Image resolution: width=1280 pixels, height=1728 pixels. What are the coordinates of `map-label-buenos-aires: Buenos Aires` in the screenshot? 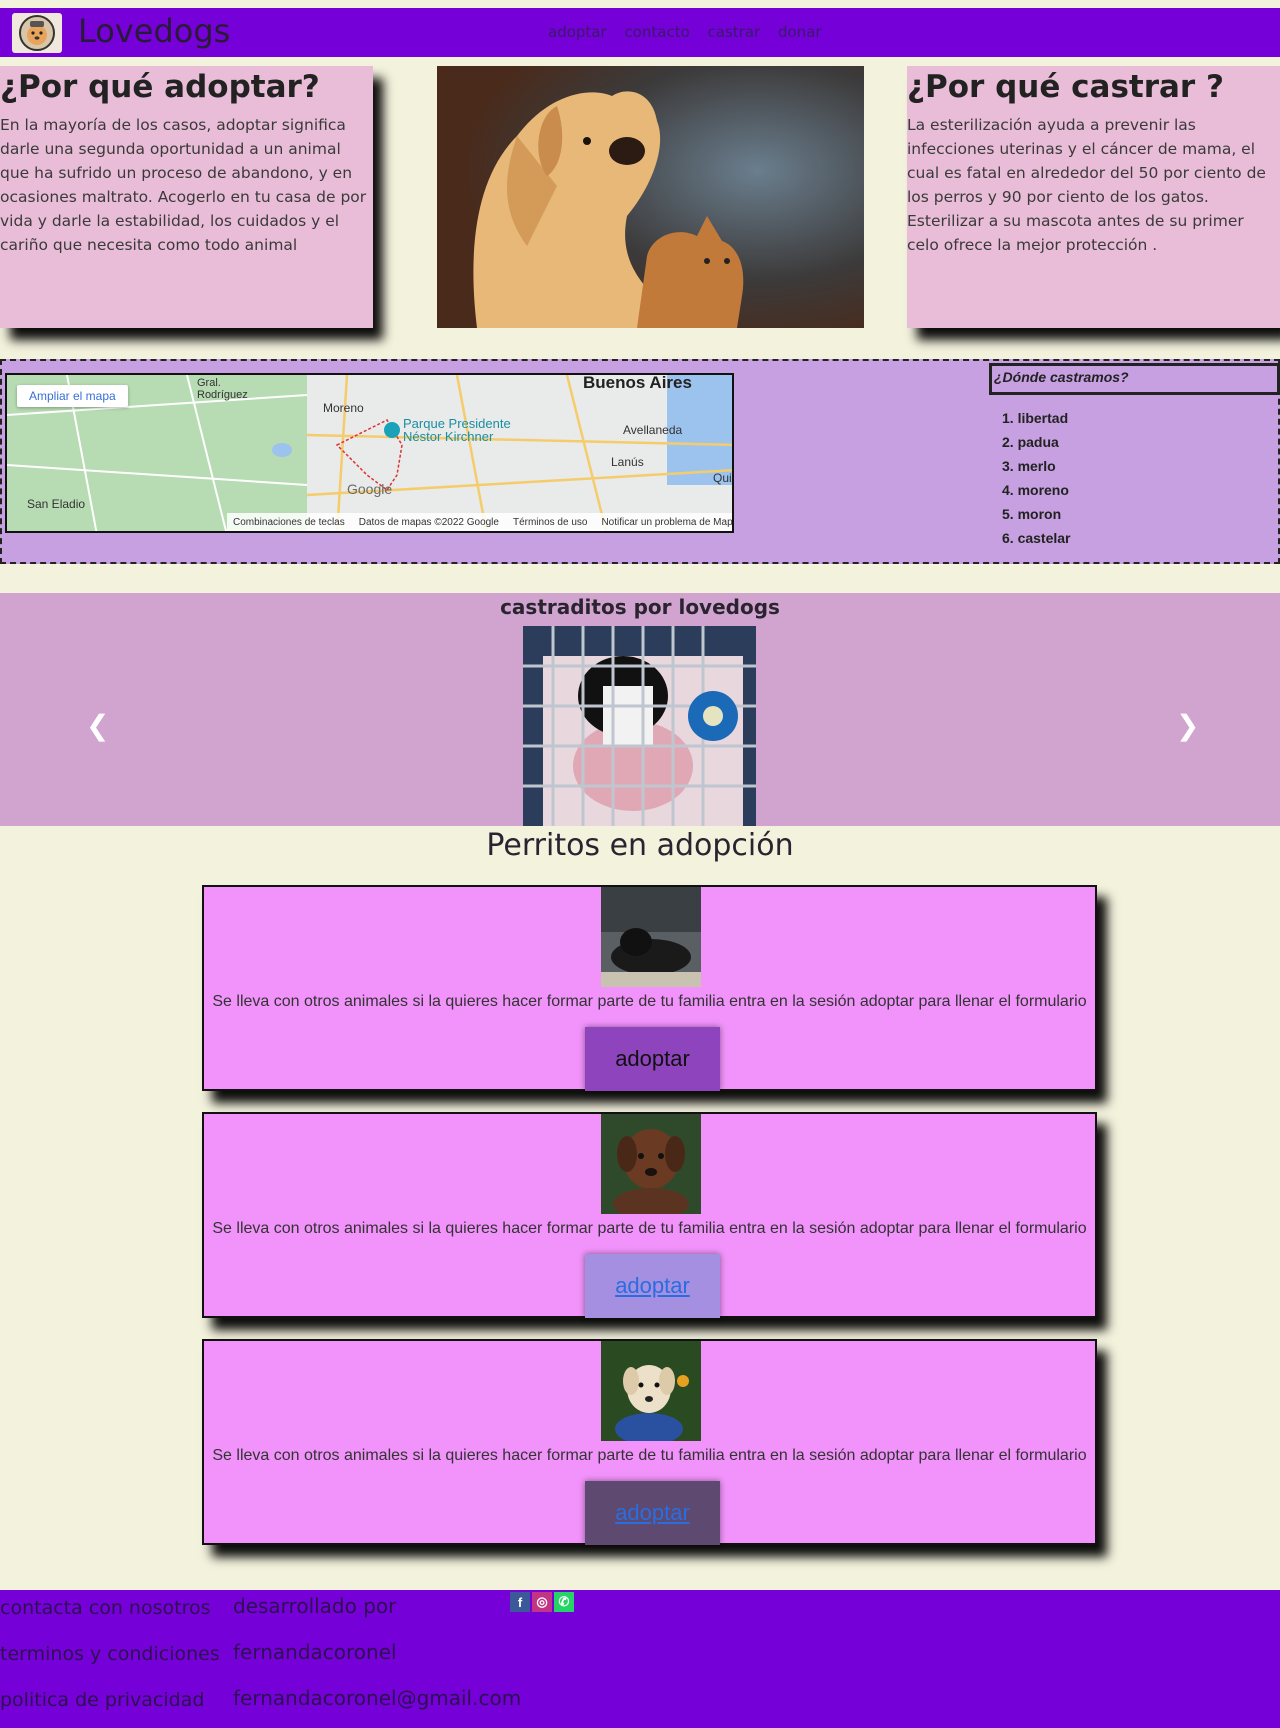 It's located at (637, 382).